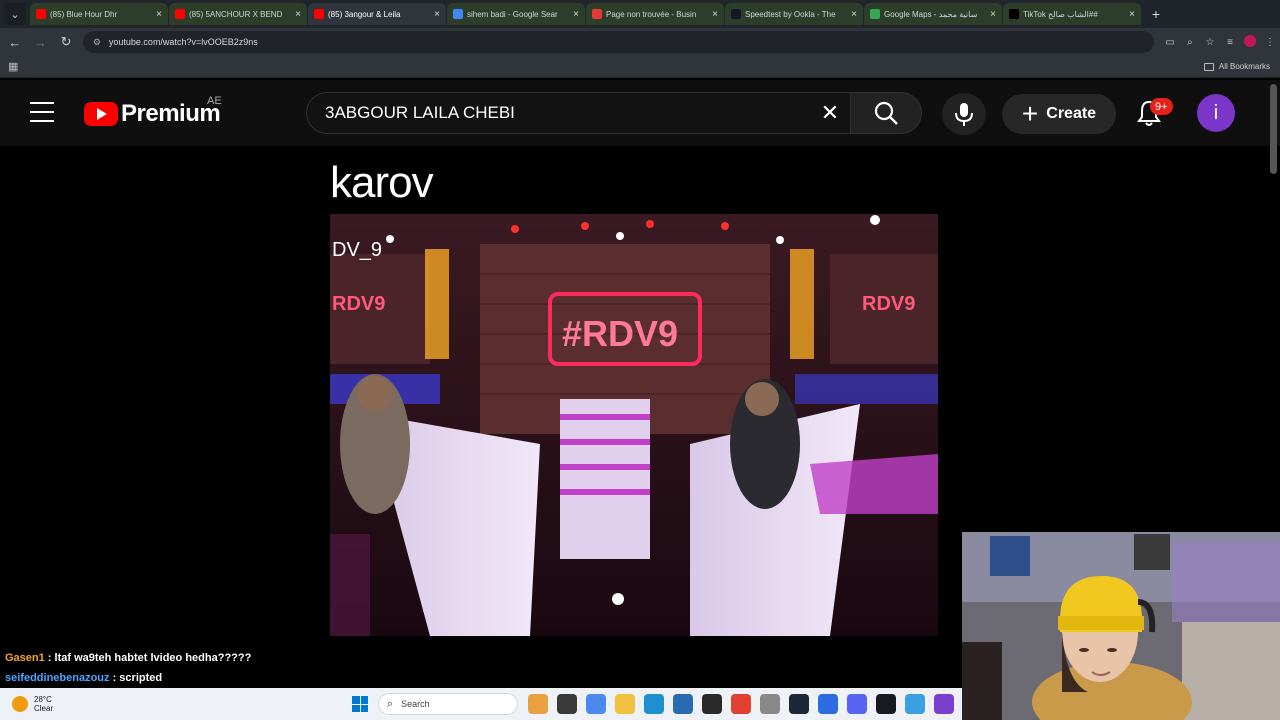 The image size is (1280, 720). I want to click on create-button: + Create, so click(1059, 114).